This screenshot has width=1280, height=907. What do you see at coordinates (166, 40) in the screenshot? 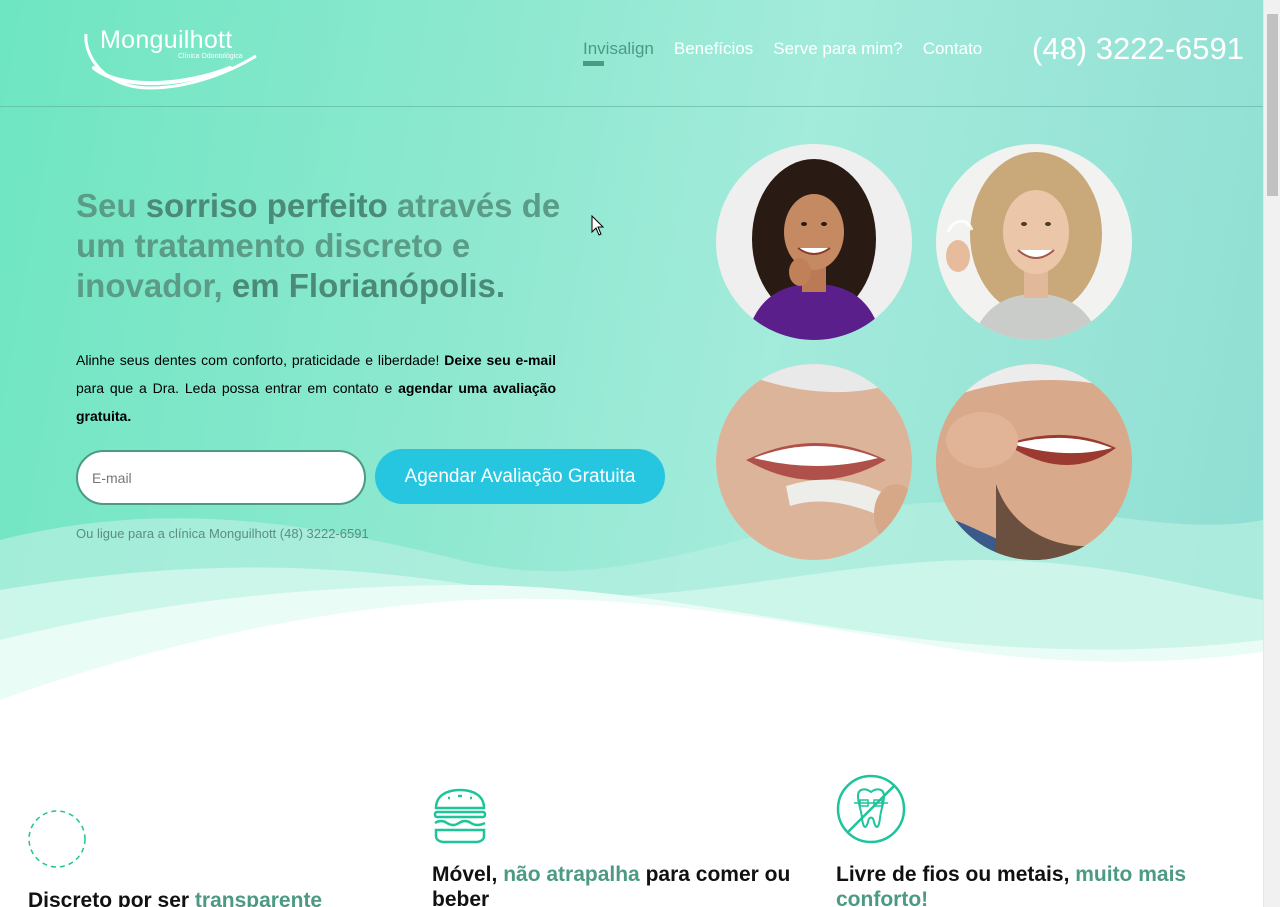
I see `logo-name: Monguilhott` at bounding box center [166, 40].